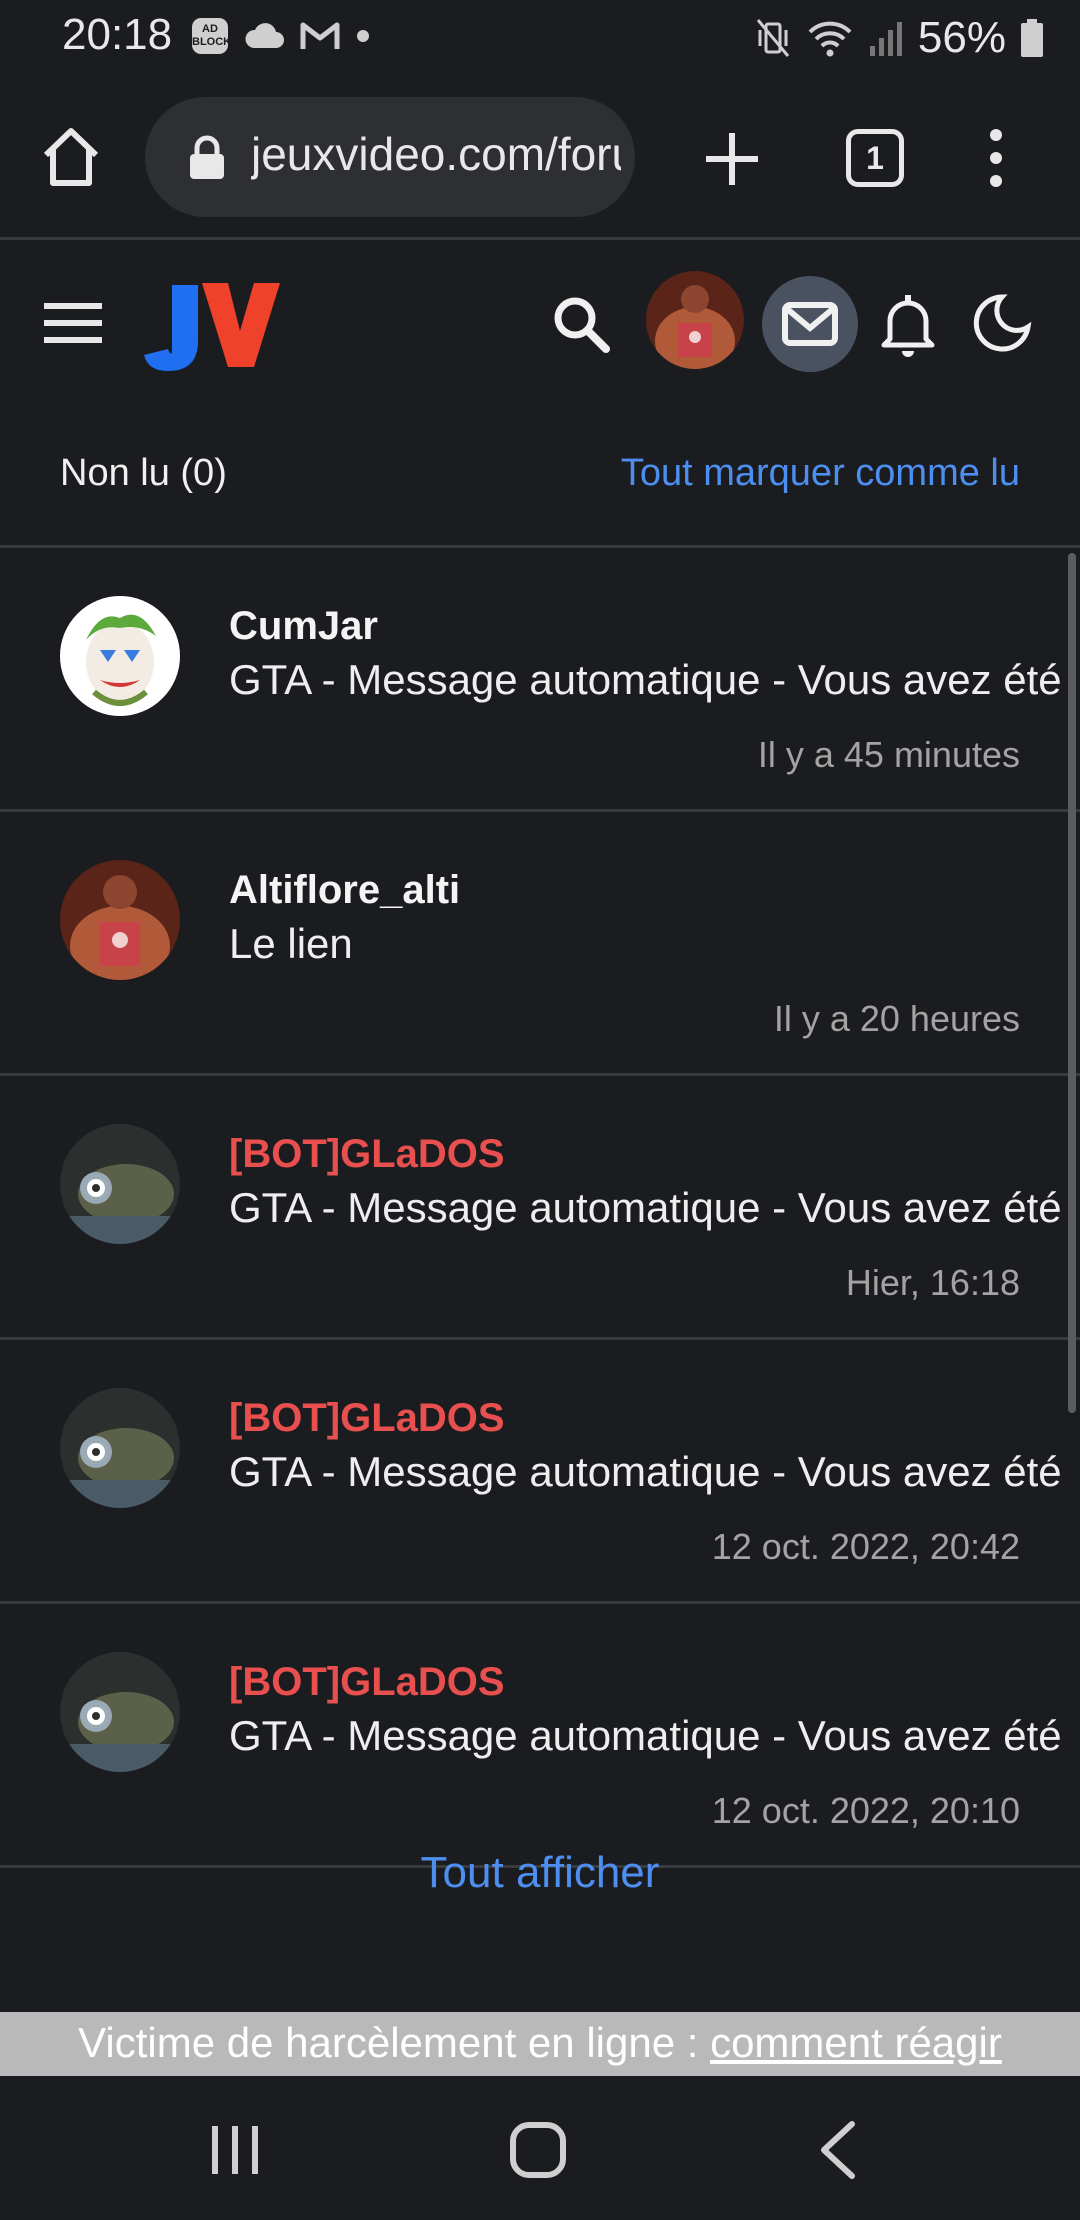 Image resolution: width=1080 pixels, height=2220 pixels. I want to click on unread-count: Non lu (0), so click(143, 473).